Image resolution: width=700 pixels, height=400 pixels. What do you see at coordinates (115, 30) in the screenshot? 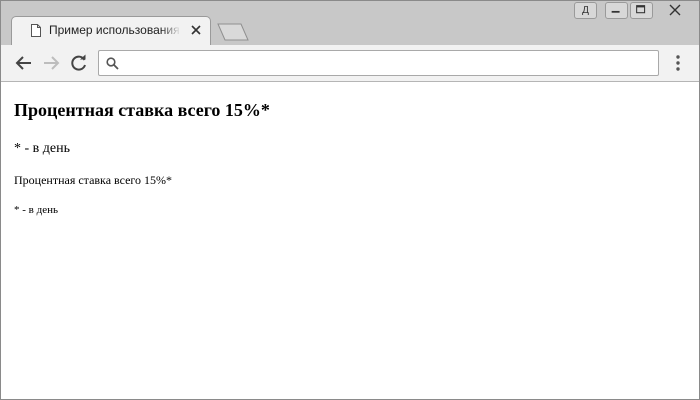
I see `tab-title: Пример использования эле` at bounding box center [115, 30].